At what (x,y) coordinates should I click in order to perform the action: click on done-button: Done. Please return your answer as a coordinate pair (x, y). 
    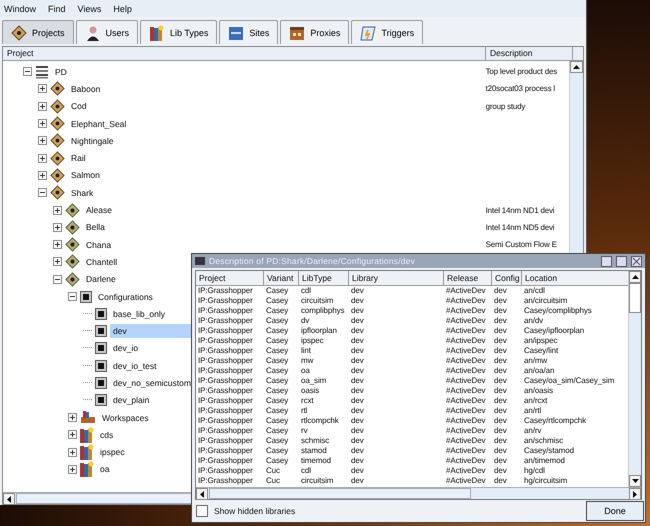
    Looking at the image, I should click on (615, 511).